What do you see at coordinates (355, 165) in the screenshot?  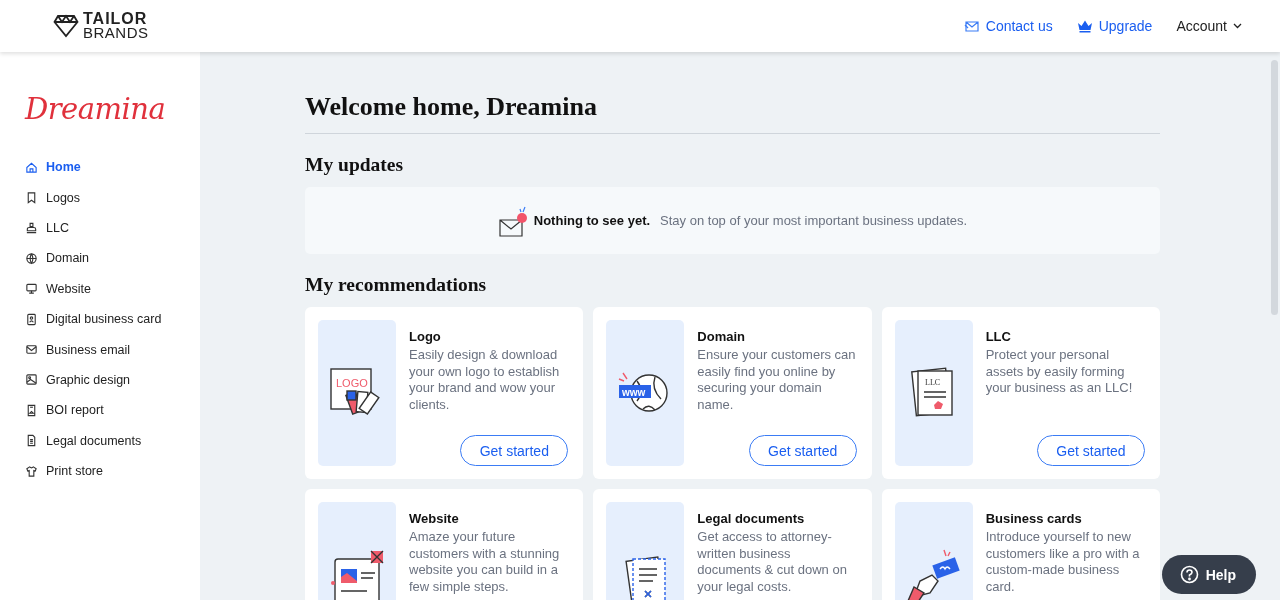 I see `section-heading: My updates` at bounding box center [355, 165].